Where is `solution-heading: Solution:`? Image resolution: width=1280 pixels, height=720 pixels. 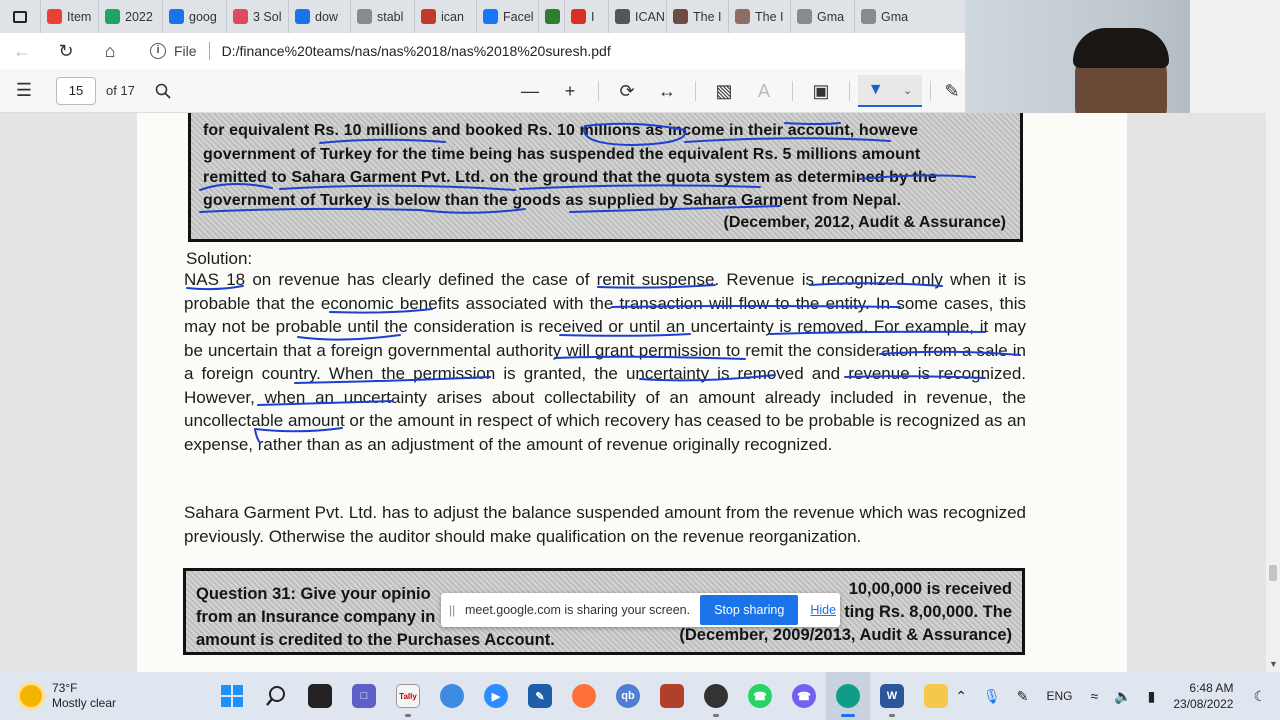
solution-heading: Solution: is located at coordinates (219, 258).